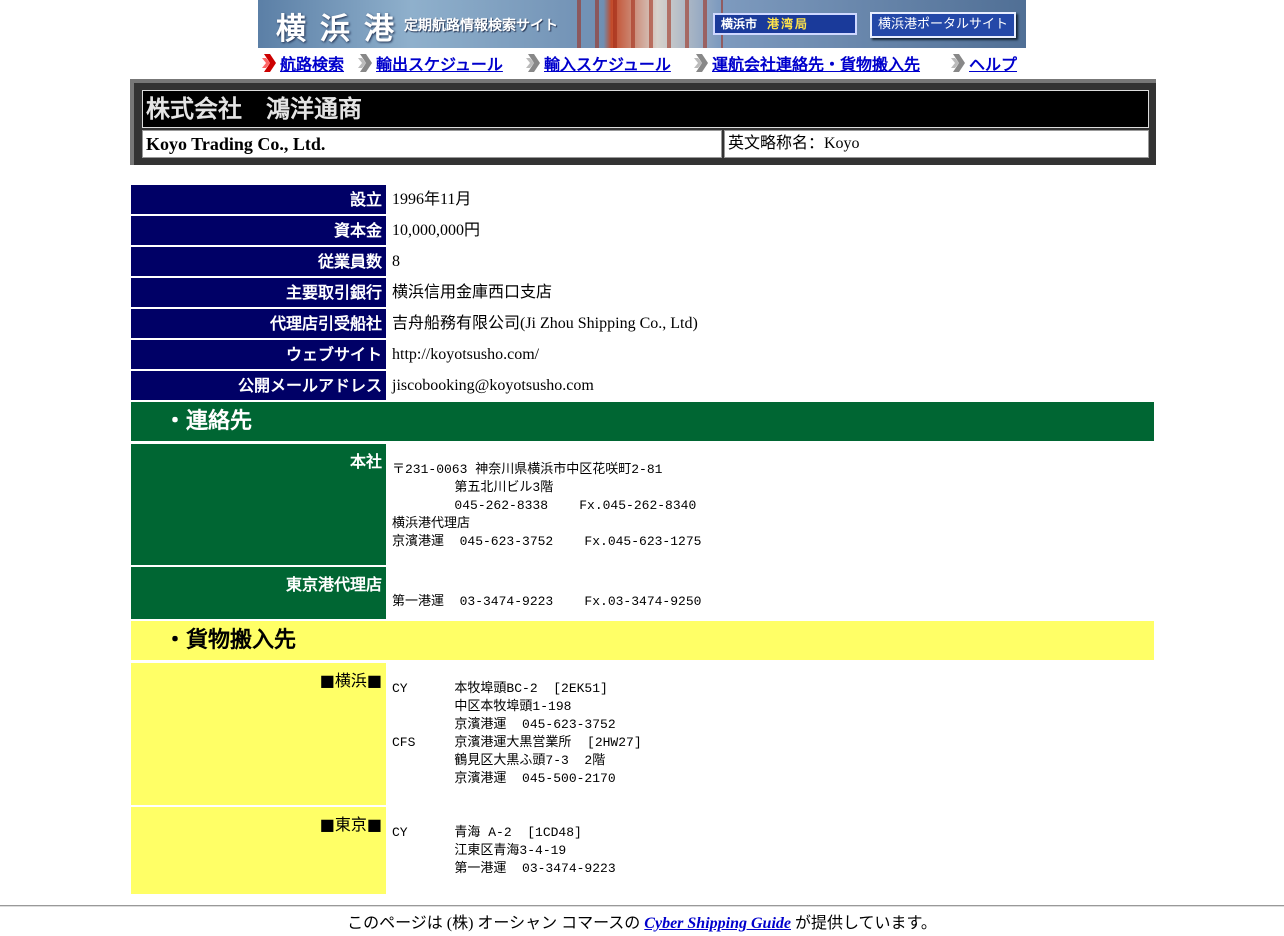 The width and height of the screenshot is (1284, 936). Describe the element at coordinates (472, 292) in the screenshot. I see `info-value: 横浜信用金庫西口支店` at that location.